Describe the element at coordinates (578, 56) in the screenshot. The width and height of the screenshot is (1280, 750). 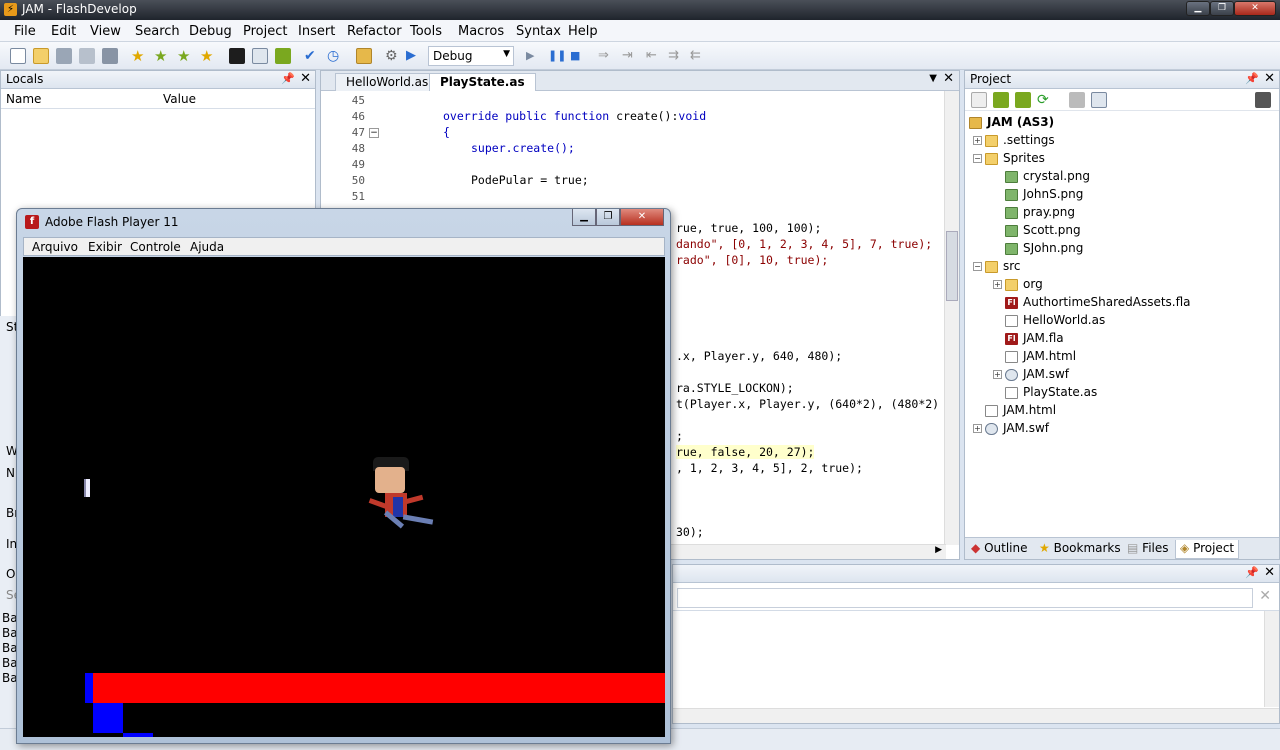
I see `stop-icon: ■` at that location.